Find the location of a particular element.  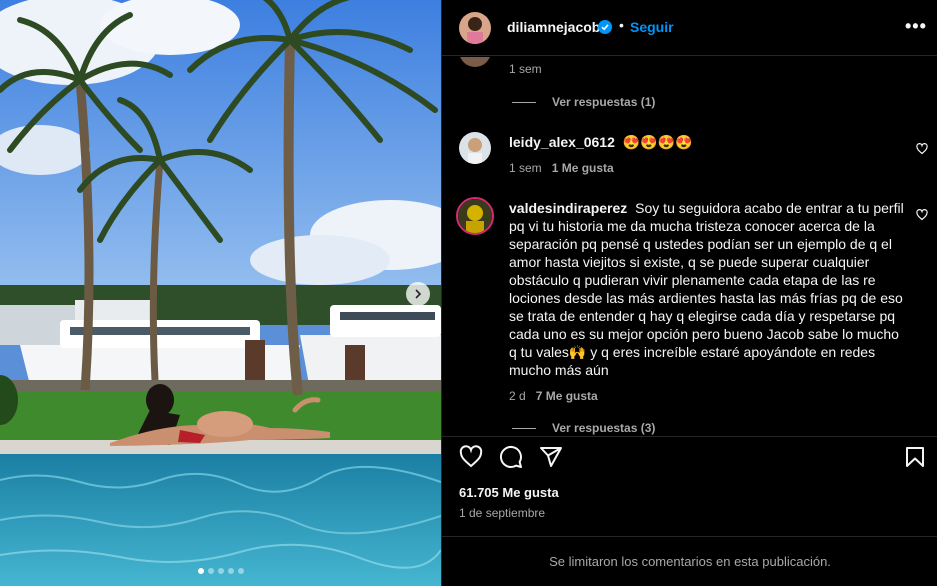

comment-meta: 1 sem 1 Me gusta is located at coordinates (561, 168).